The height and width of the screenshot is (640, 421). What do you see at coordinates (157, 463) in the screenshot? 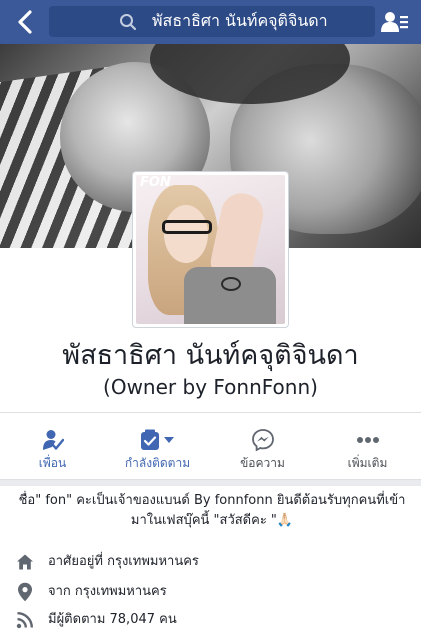
I see `following-button-label: กำลังติดตาม` at bounding box center [157, 463].